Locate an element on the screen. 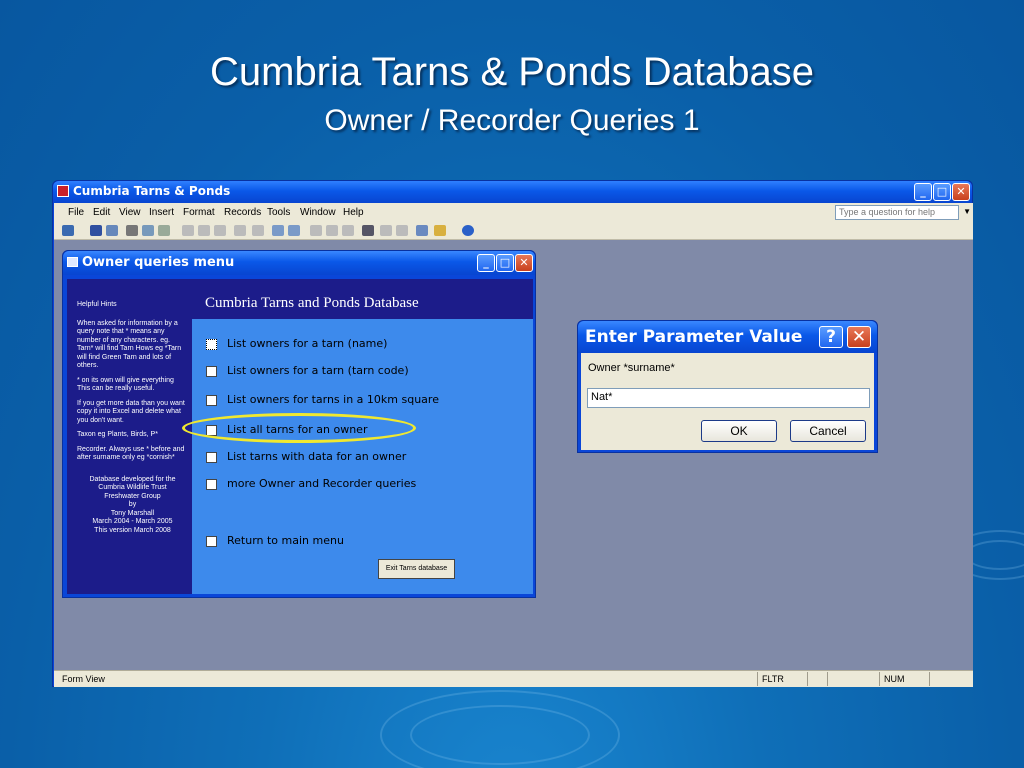  option-label: List owners for tarns in a 10km square is located at coordinates (333, 399).